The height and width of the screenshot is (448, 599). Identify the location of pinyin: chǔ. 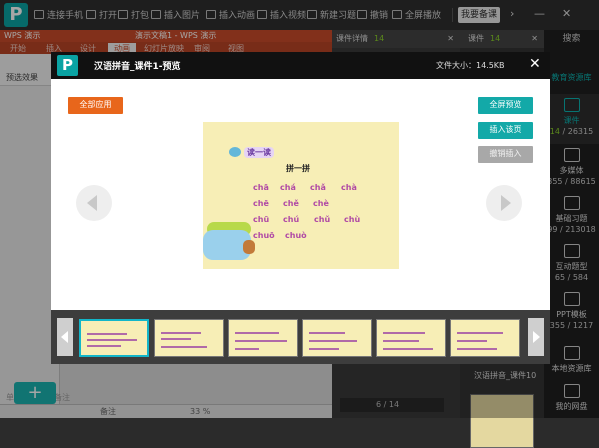
(322, 219).